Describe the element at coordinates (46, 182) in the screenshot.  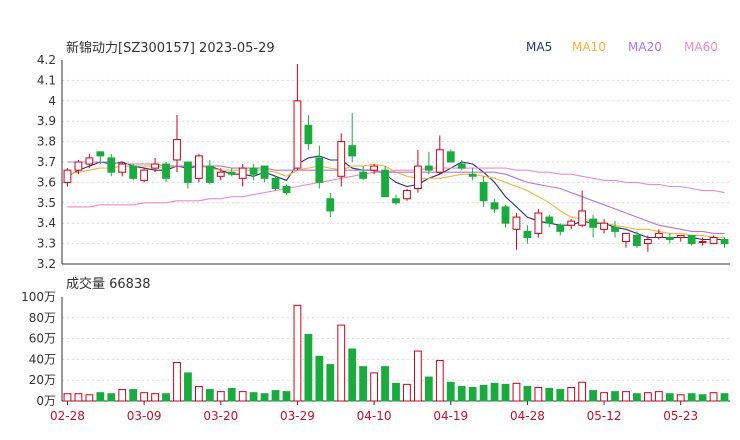
I see `price-tick-label: 3.6` at that location.